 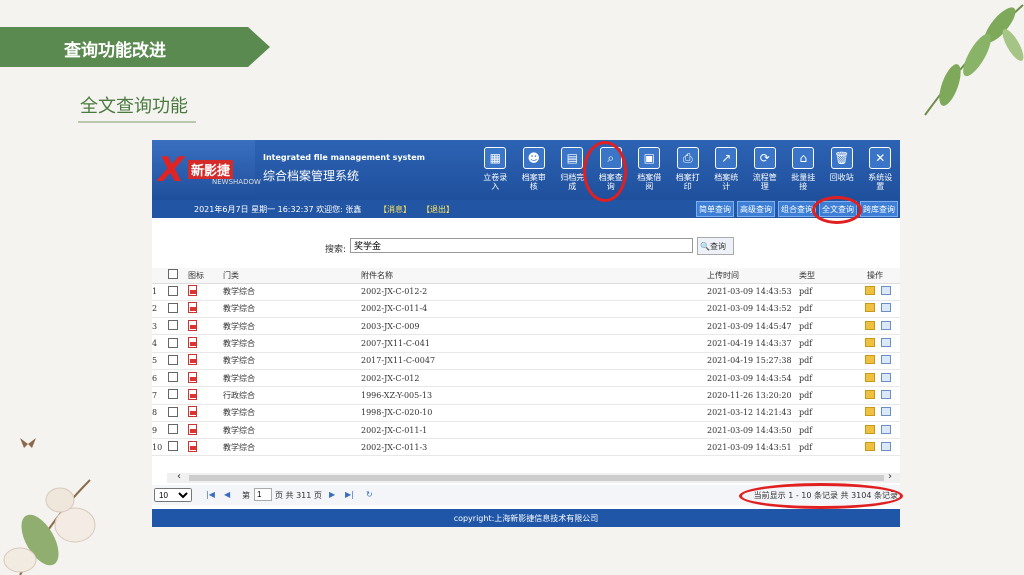 What do you see at coordinates (349, 494) in the screenshot?
I see `last-page-icon: ▶|` at bounding box center [349, 494].